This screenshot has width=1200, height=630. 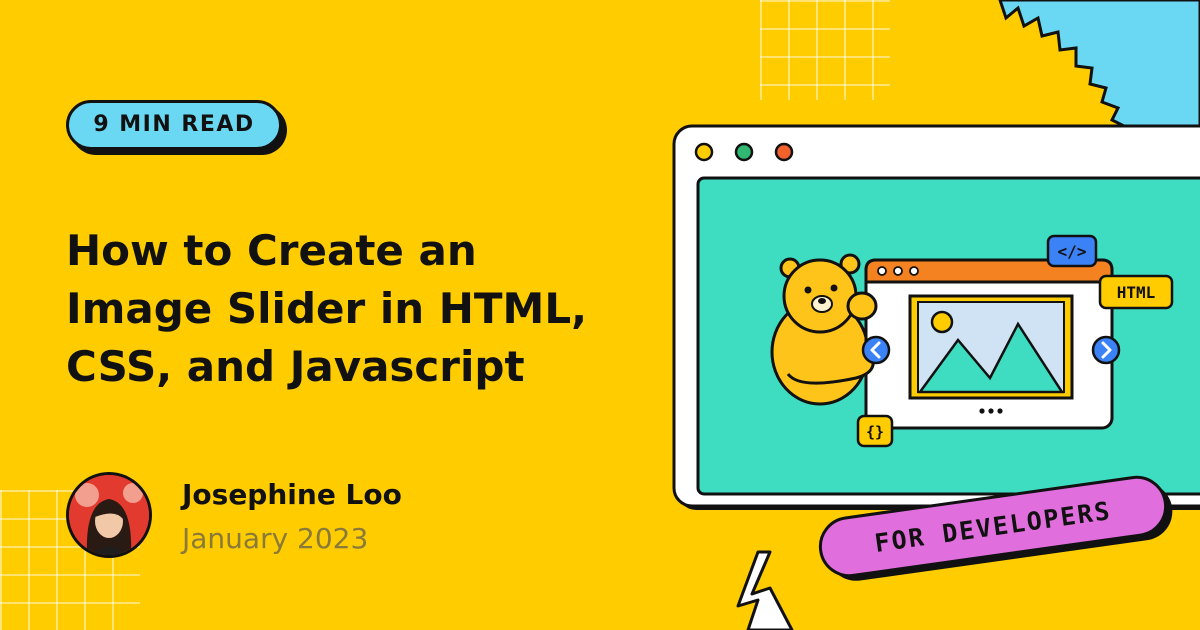 I want to click on lightning-icon, so click(x=765, y=590).